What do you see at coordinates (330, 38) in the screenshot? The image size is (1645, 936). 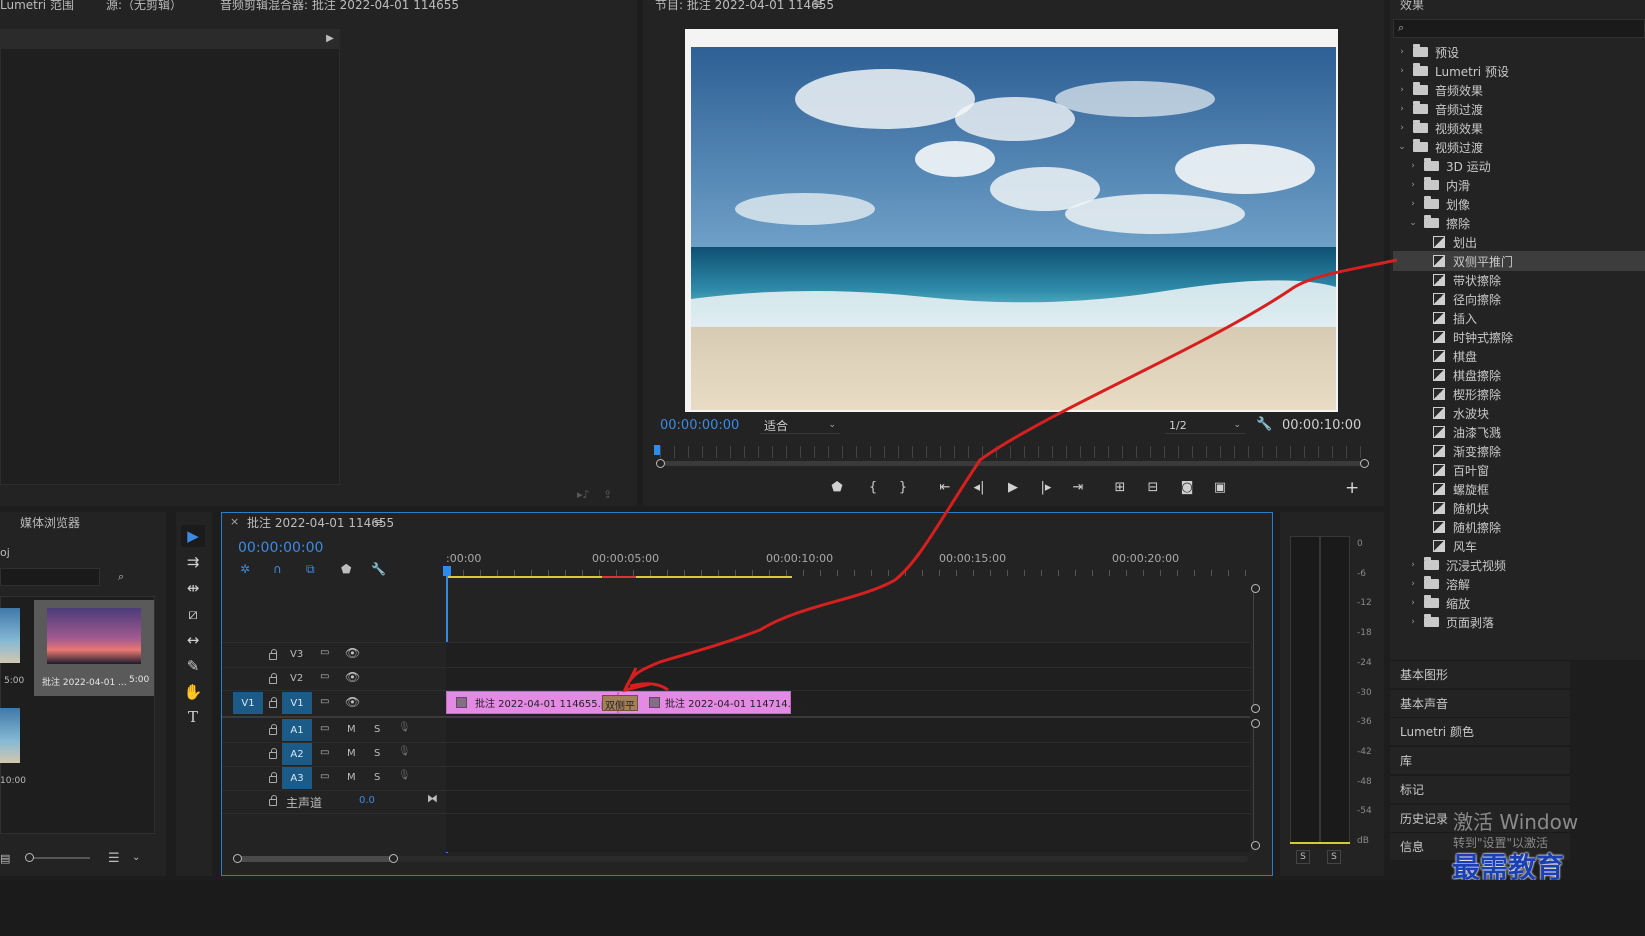 I see `play-arrow-icon: ▶` at bounding box center [330, 38].